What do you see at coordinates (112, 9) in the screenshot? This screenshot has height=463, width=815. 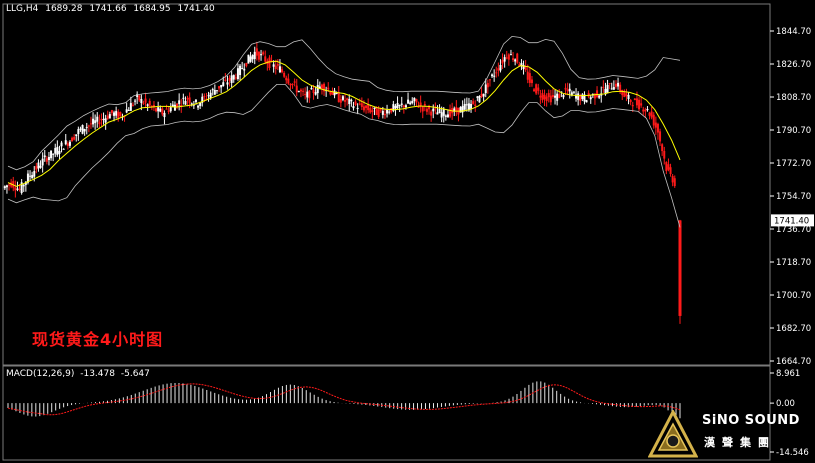 I see `price-header: LLG,H4 1689.28 1741.66 1684.95 1741.40` at bounding box center [112, 9].